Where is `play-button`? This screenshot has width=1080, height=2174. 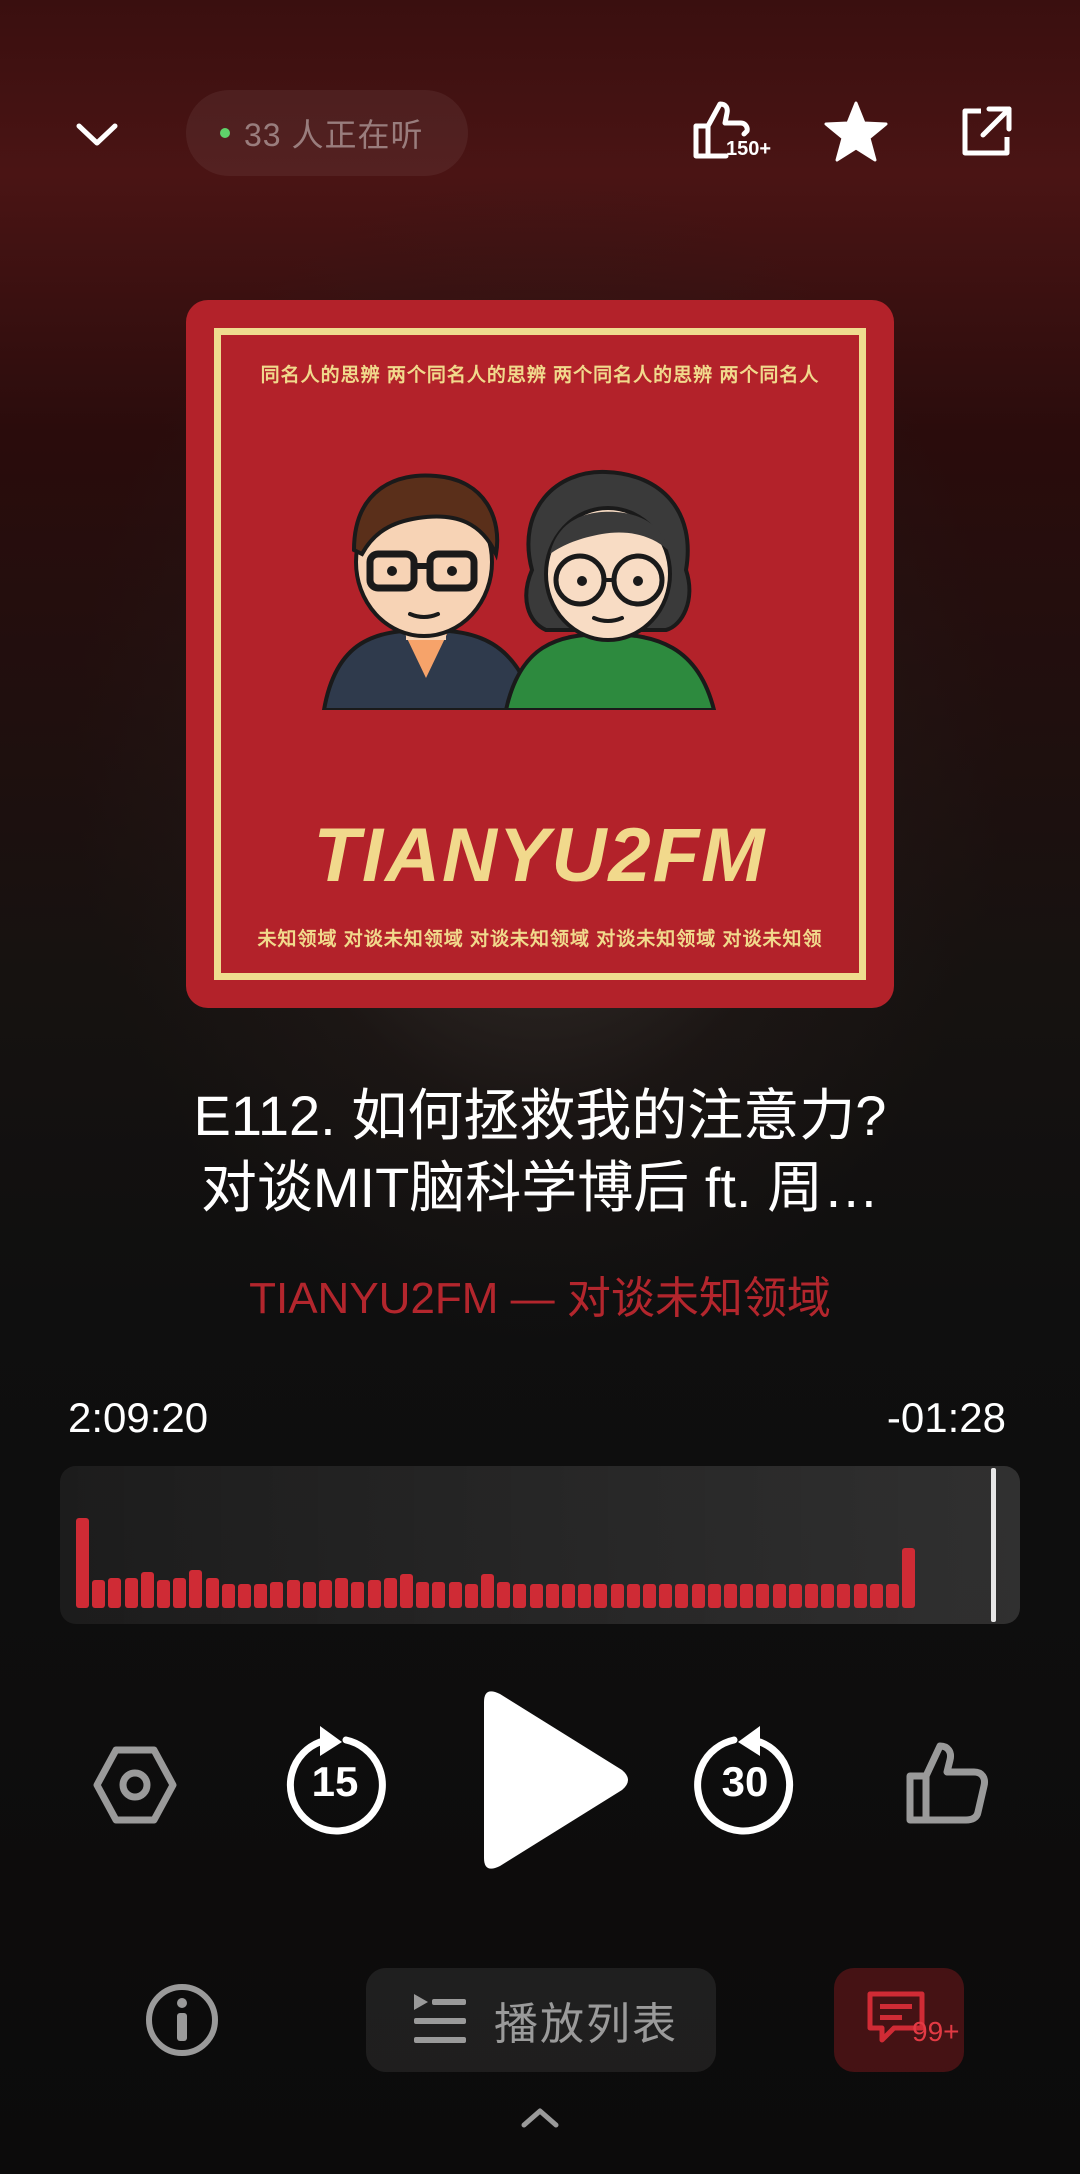 play-button is located at coordinates (555, 1780).